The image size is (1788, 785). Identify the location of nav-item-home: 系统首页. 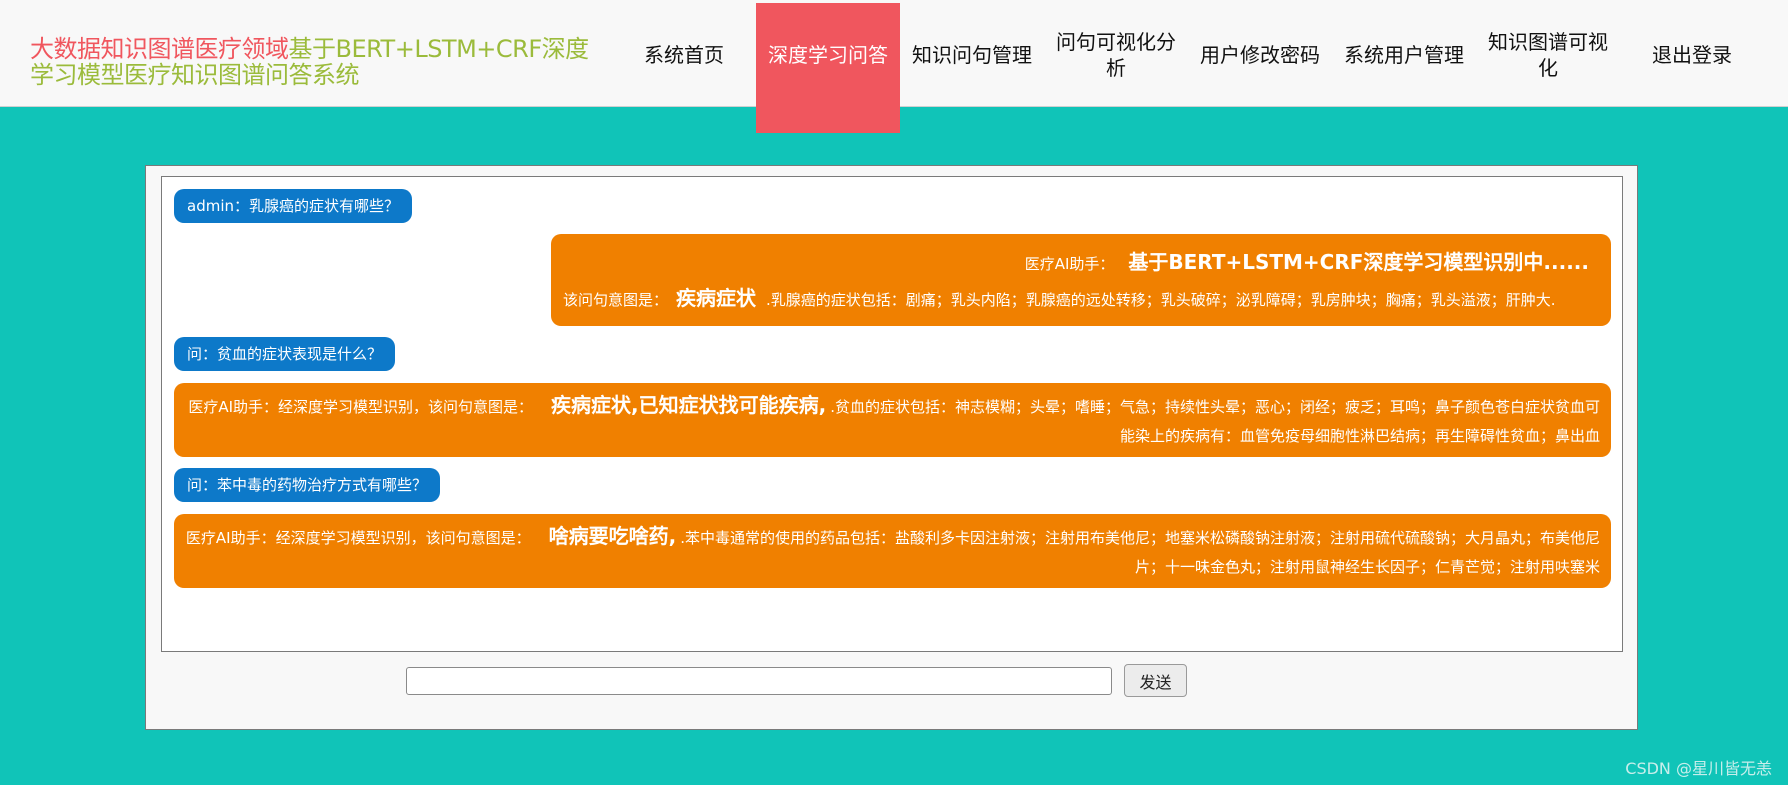
(684, 55).